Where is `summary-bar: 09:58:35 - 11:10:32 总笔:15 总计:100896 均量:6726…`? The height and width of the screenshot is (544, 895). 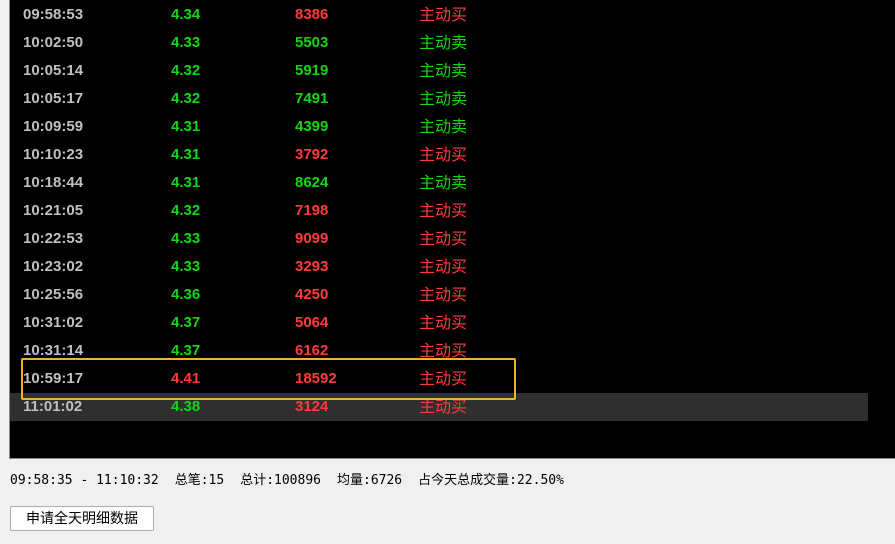 summary-bar: 09:58:35 - 11:10:32 总笔:15 总计:100896 均量:6726… is located at coordinates (295, 478).